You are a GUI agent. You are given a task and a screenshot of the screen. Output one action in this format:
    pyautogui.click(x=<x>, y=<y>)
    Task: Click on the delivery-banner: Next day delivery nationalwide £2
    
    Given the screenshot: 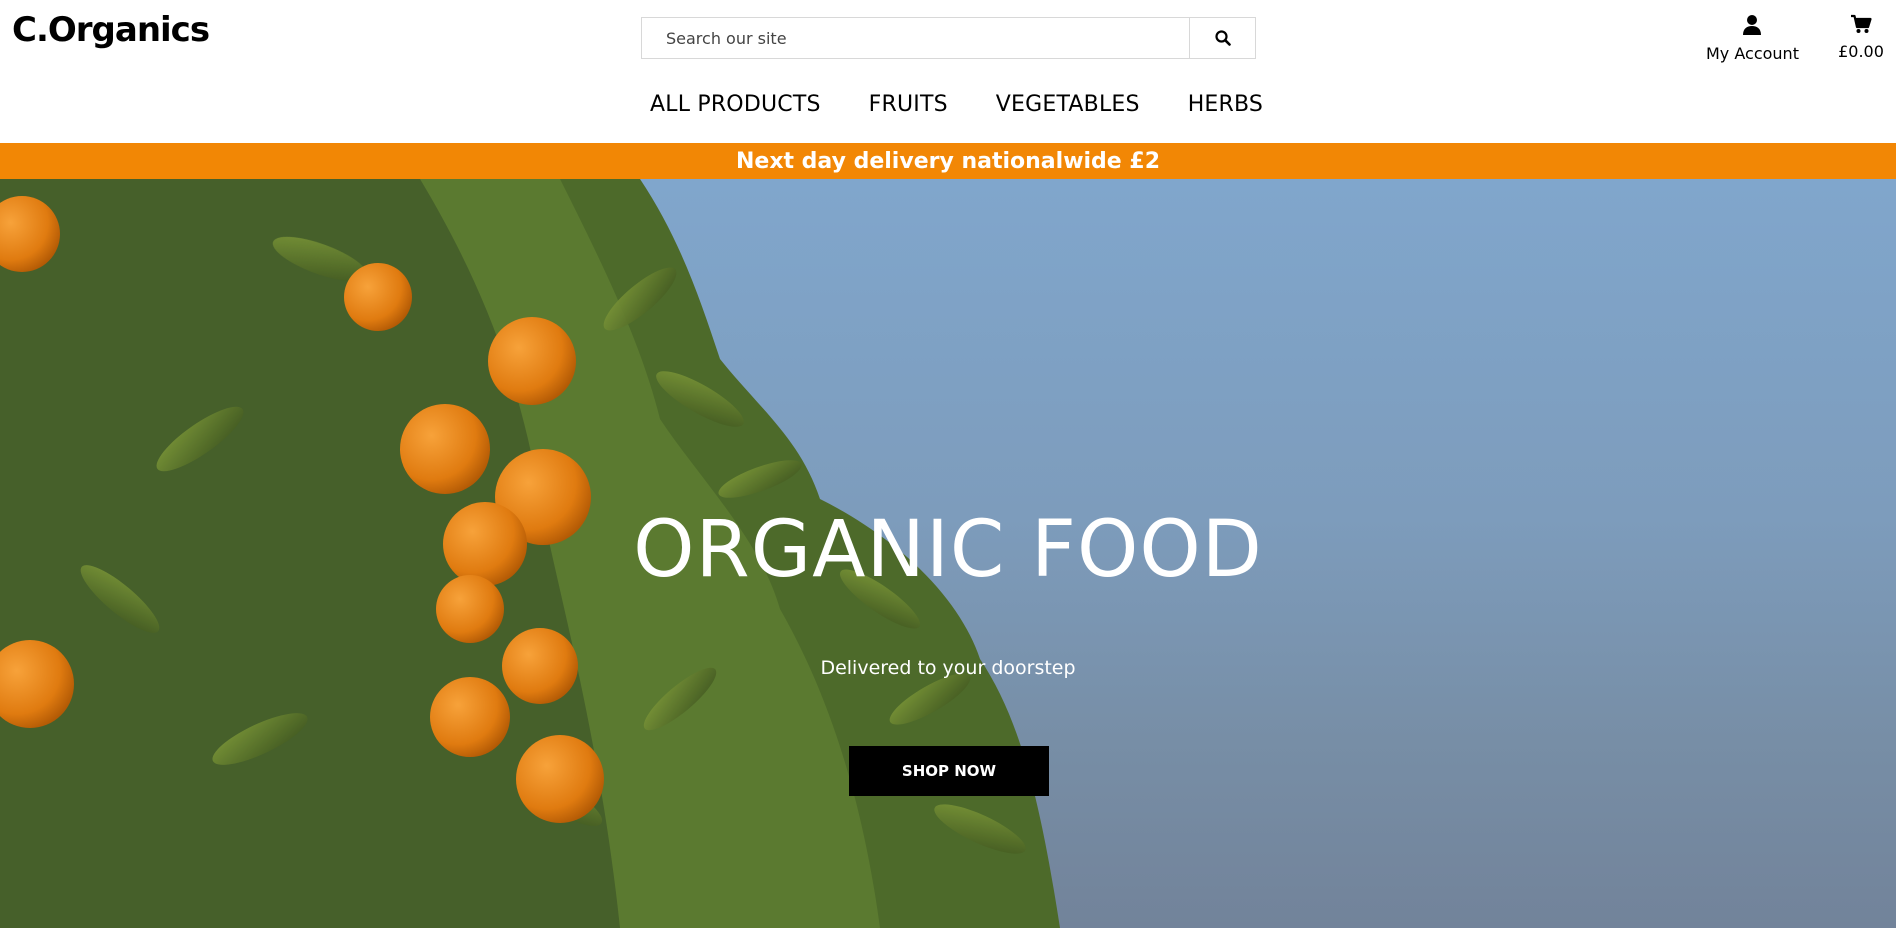 What is the action you would take?
    pyautogui.click(x=948, y=161)
    